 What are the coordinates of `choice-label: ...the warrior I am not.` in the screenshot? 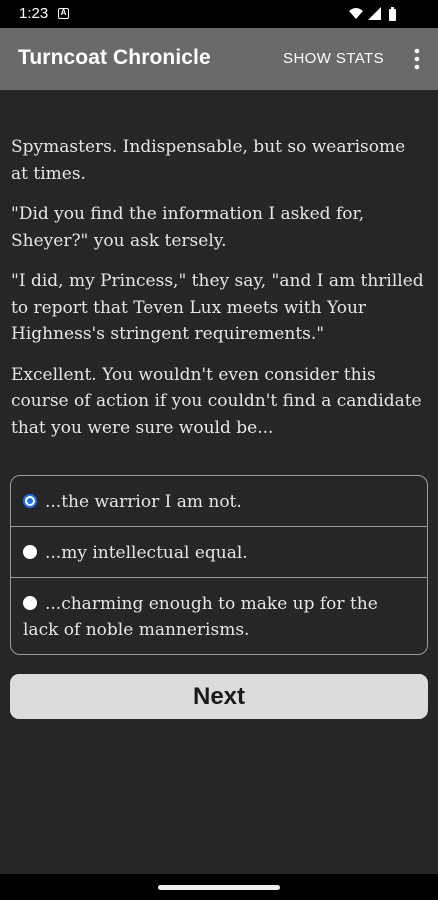 It's located at (143, 502).